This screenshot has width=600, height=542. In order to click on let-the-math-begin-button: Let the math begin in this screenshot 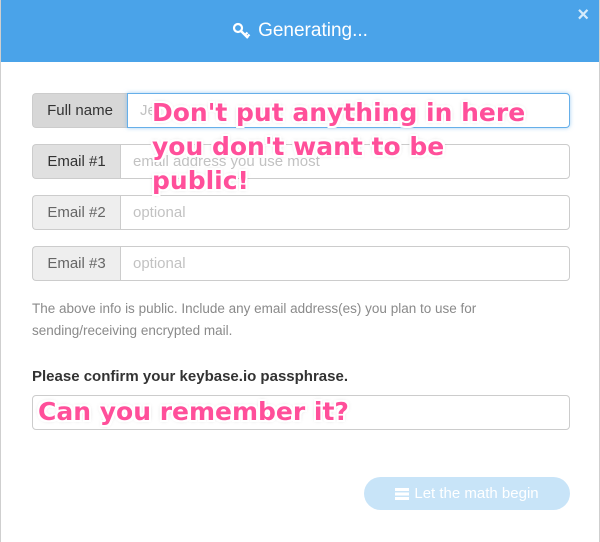, I will do `click(467, 493)`.